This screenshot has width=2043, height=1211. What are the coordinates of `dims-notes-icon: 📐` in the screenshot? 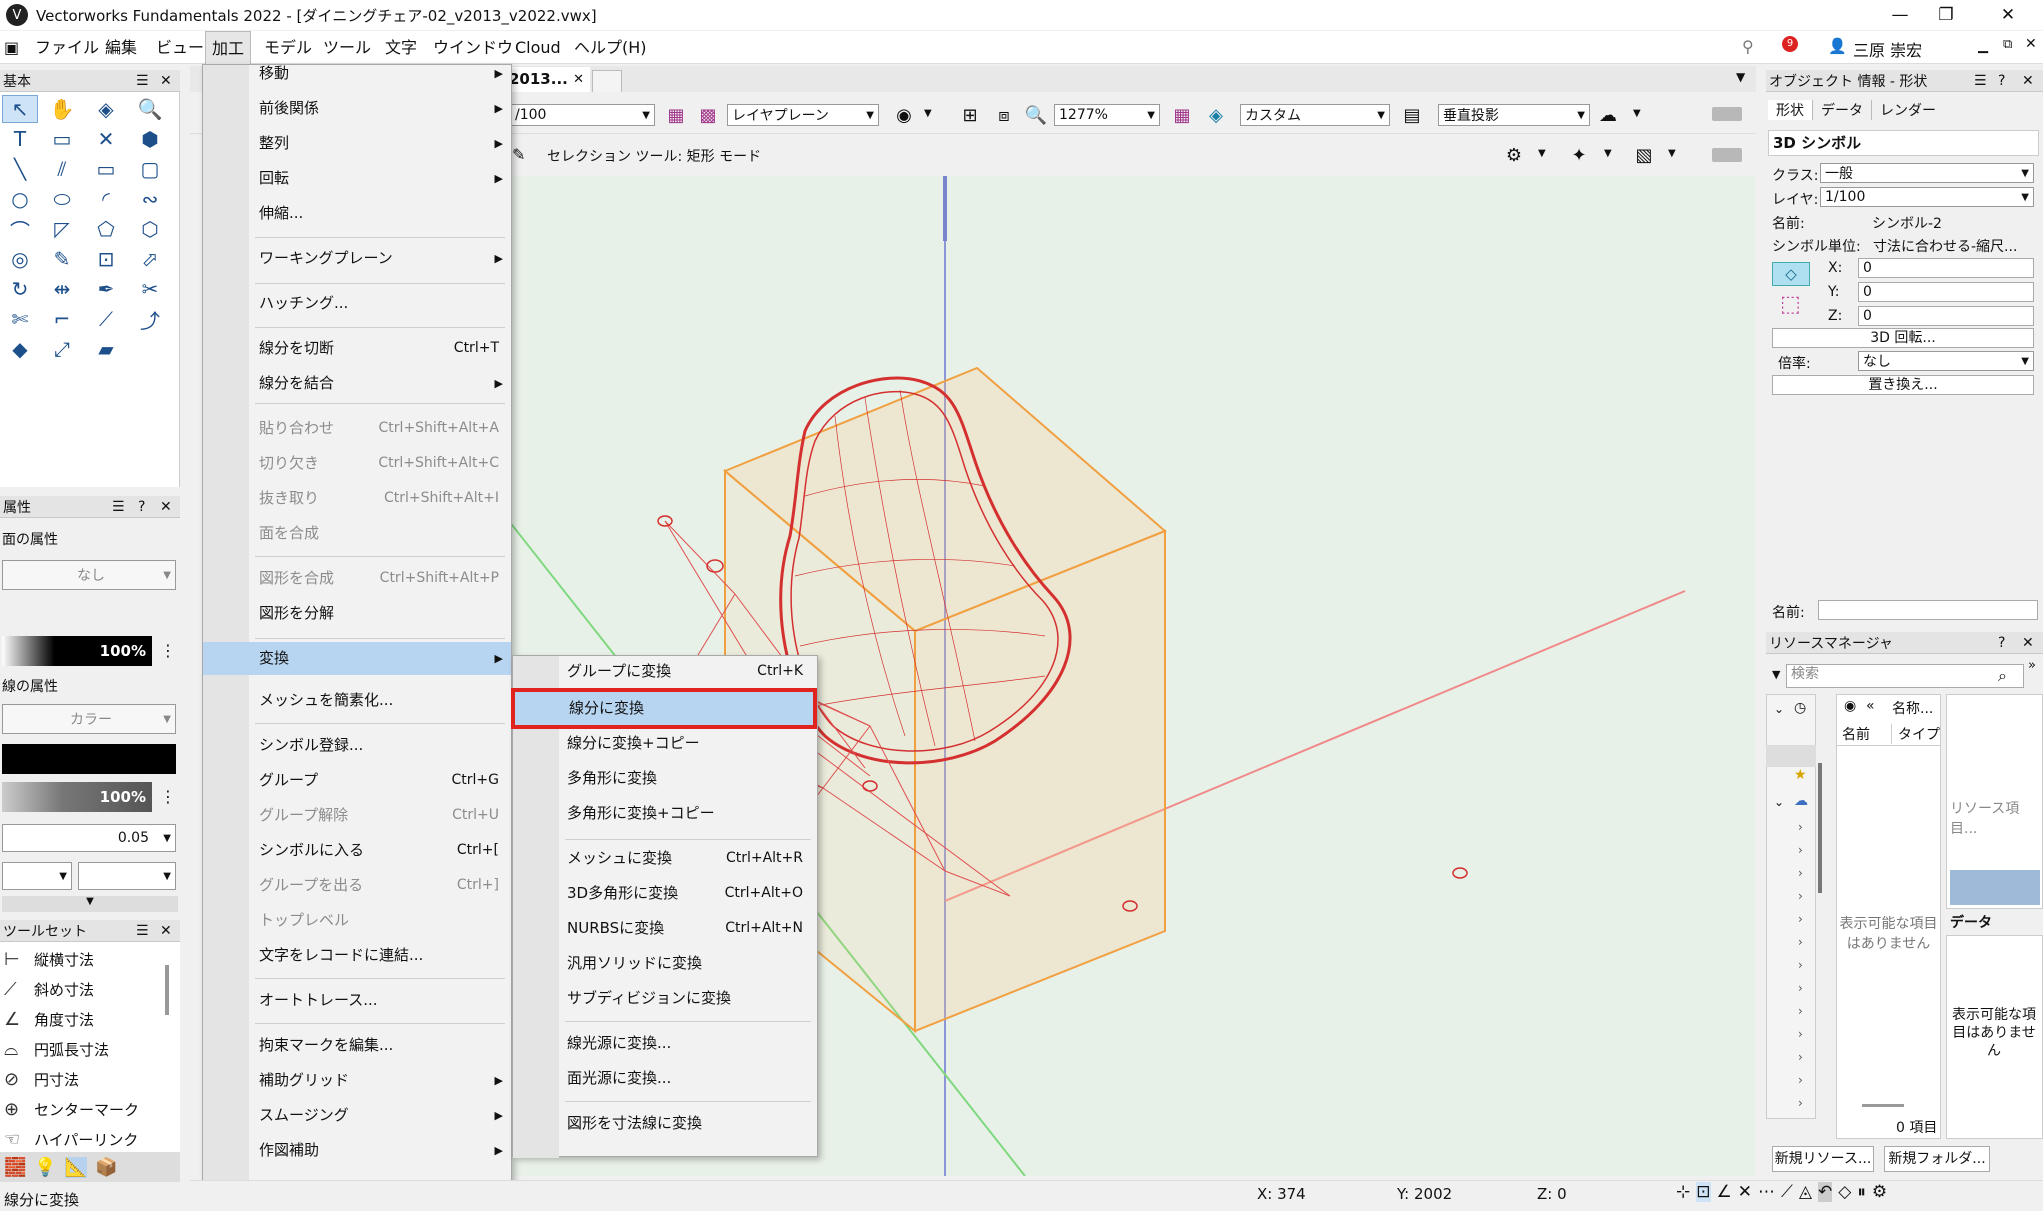 It's located at (76, 1167).